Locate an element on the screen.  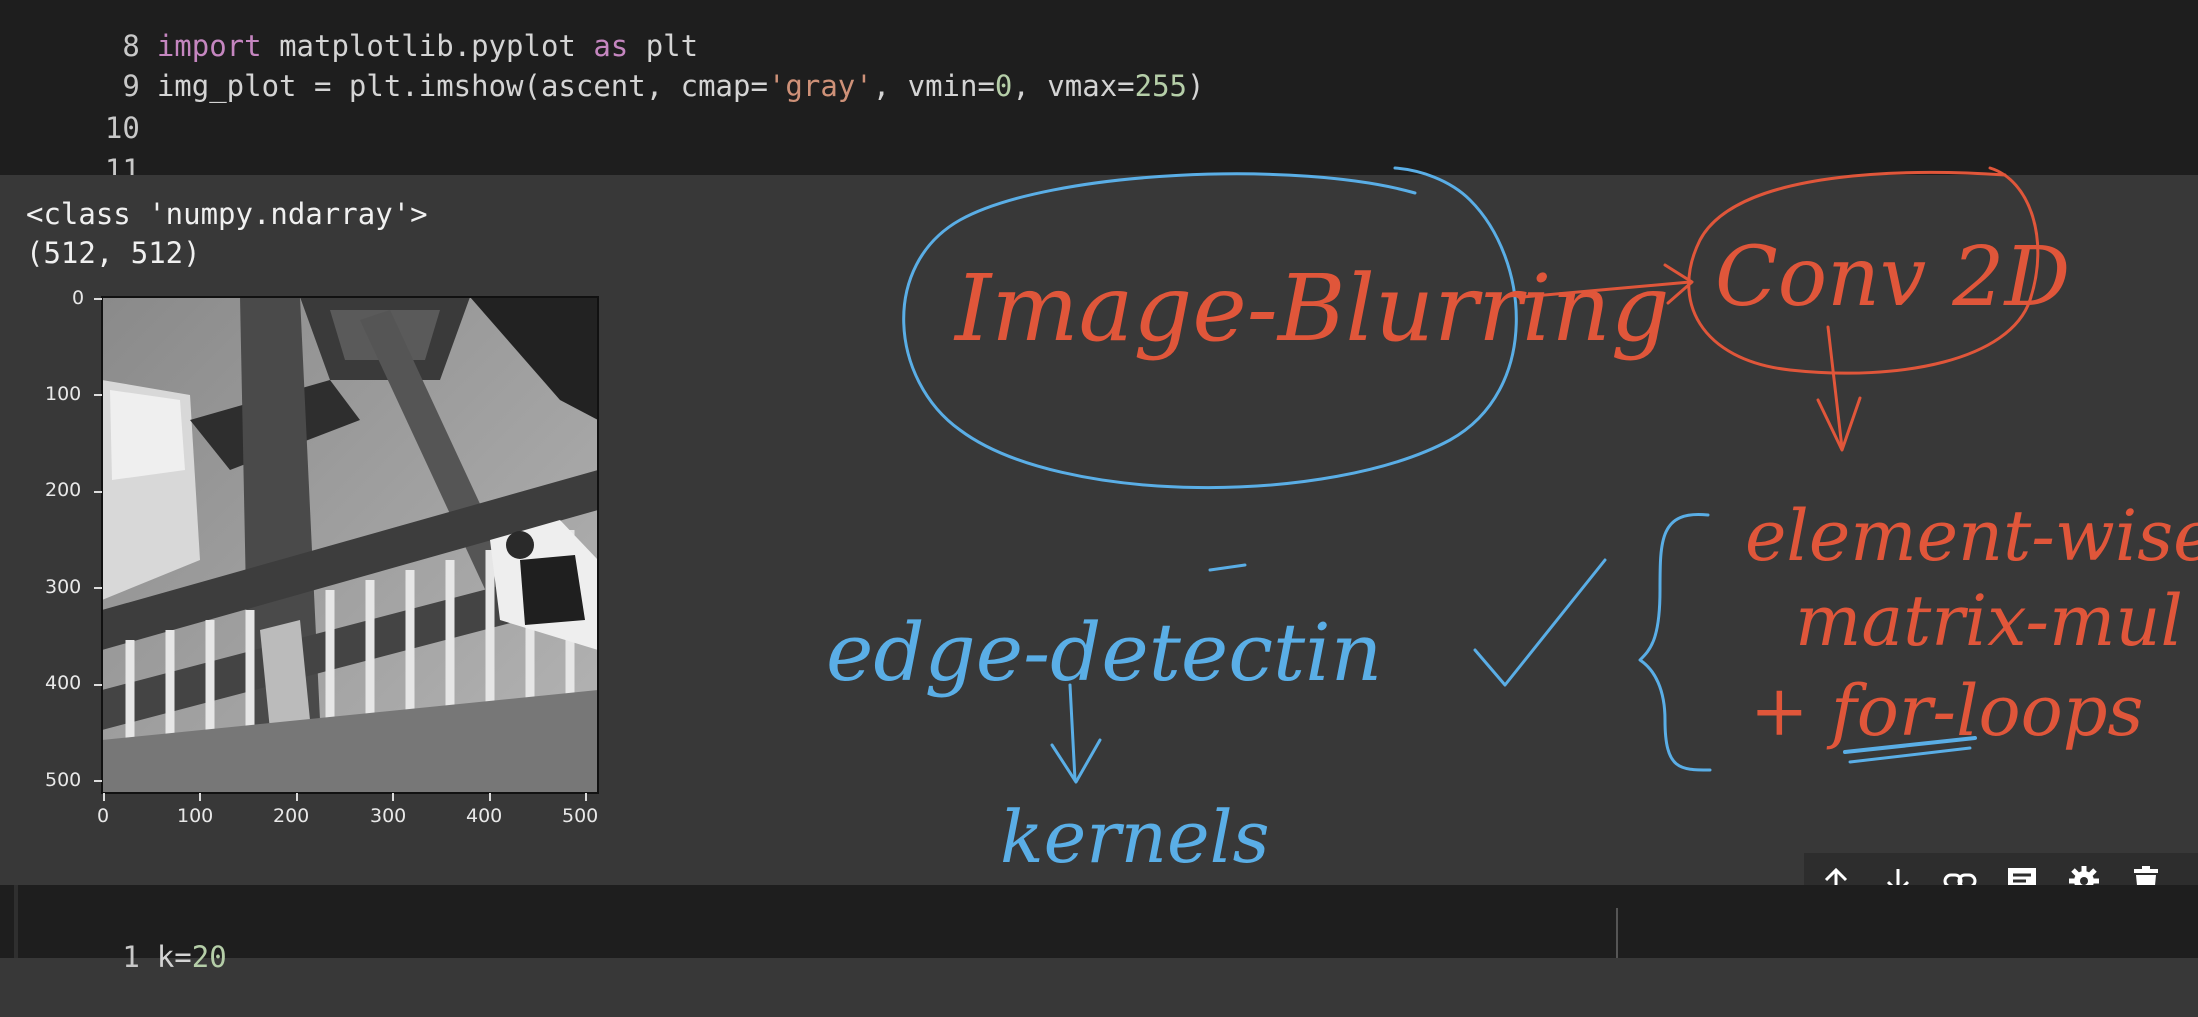
y-tick-label: 500 is located at coordinates (63, 780).